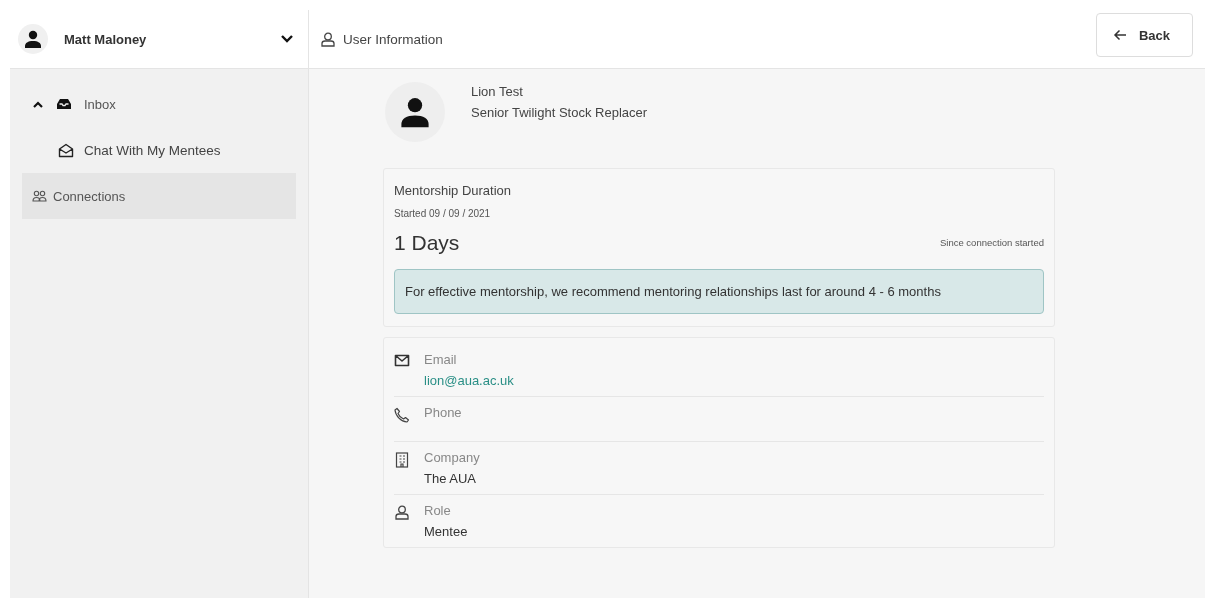 The width and height of the screenshot is (1217, 601). I want to click on user-name: Matt Maloney, so click(167, 39).